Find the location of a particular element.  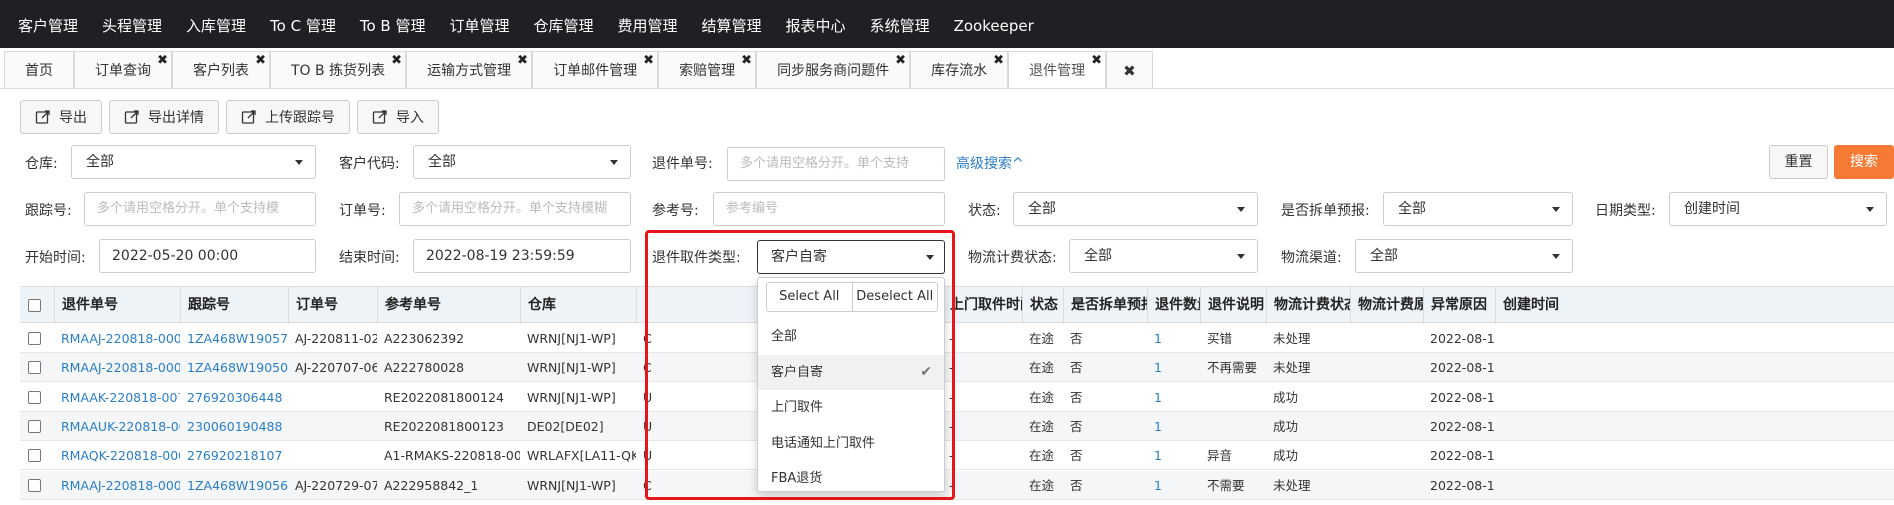

logistics-fee-select: 全部 is located at coordinates (1163, 256).